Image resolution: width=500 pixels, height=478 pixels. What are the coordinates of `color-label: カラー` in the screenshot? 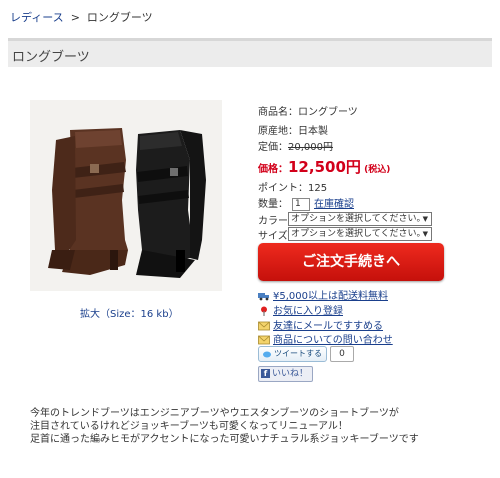 It's located at (273, 221).